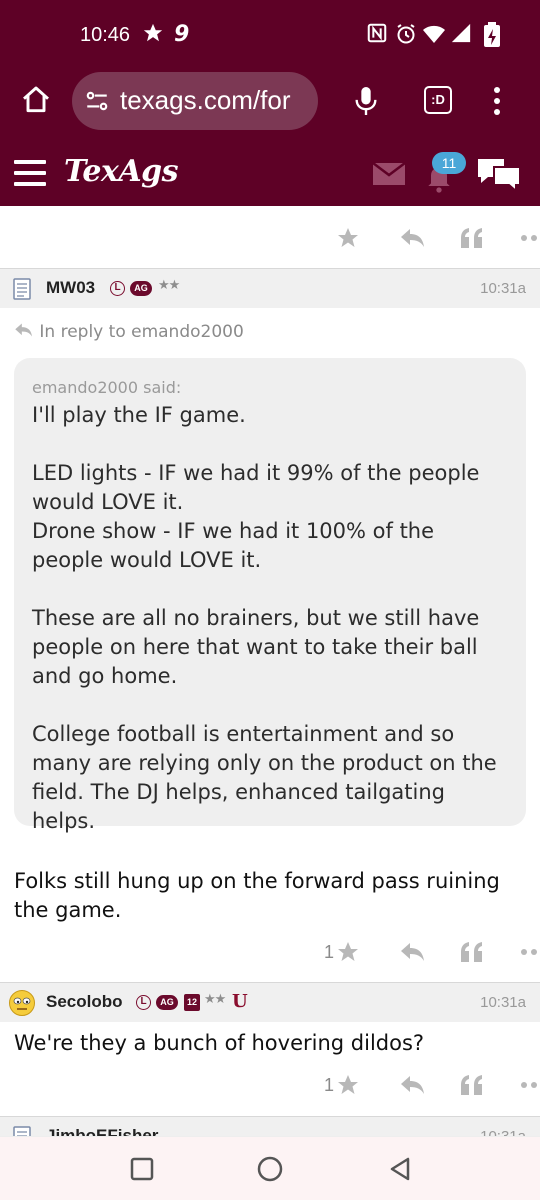  What do you see at coordinates (36, 102) in the screenshot?
I see `home-icon` at bounding box center [36, 102].